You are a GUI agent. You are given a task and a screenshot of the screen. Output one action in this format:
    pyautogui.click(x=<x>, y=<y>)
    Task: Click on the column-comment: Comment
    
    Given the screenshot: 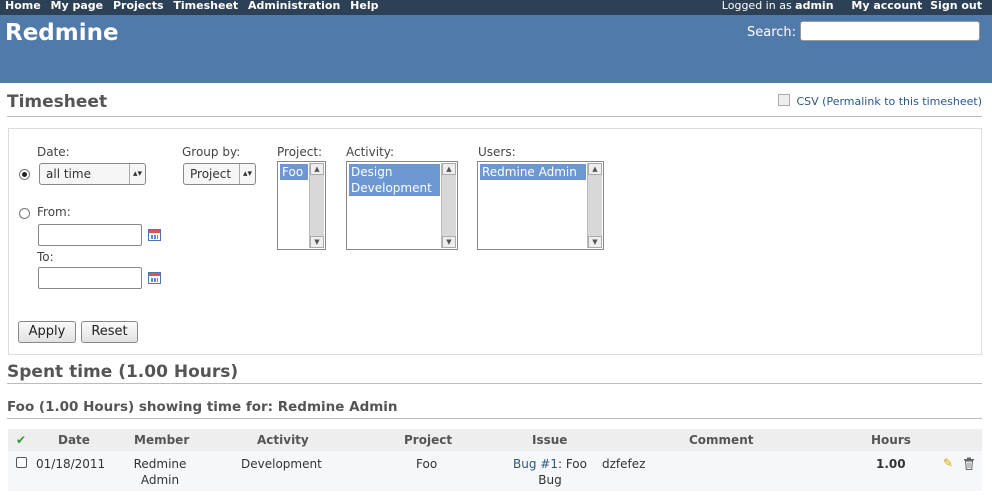 What is the action you would take?
    pyautogui.click(x=721, y=440)
    